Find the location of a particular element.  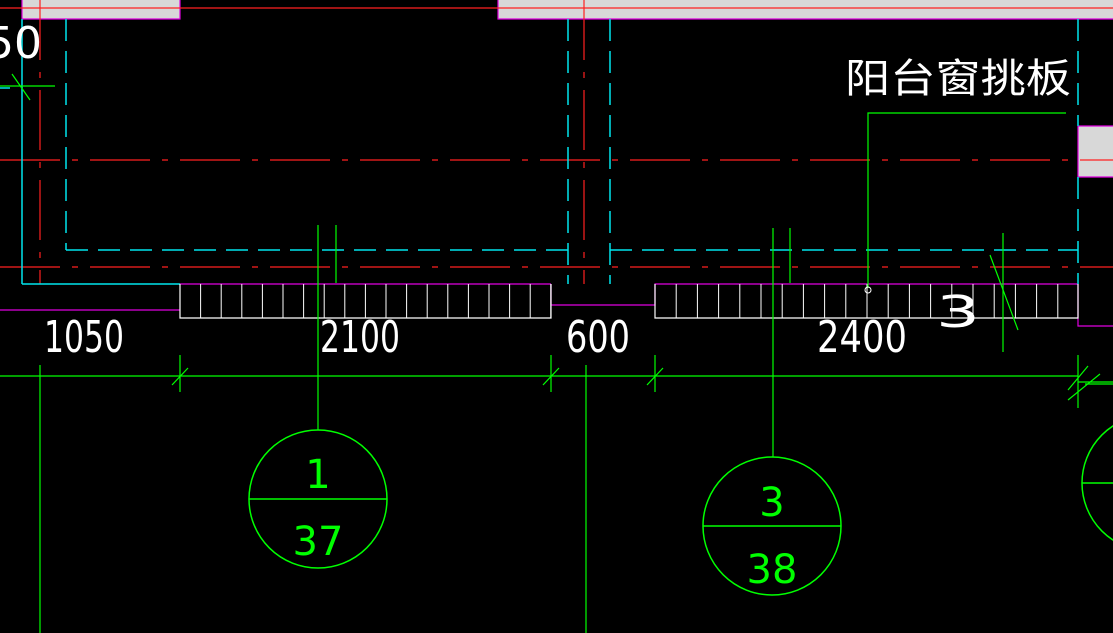

detail-marker-1: 1 37 is located at coordinates (318, 499).